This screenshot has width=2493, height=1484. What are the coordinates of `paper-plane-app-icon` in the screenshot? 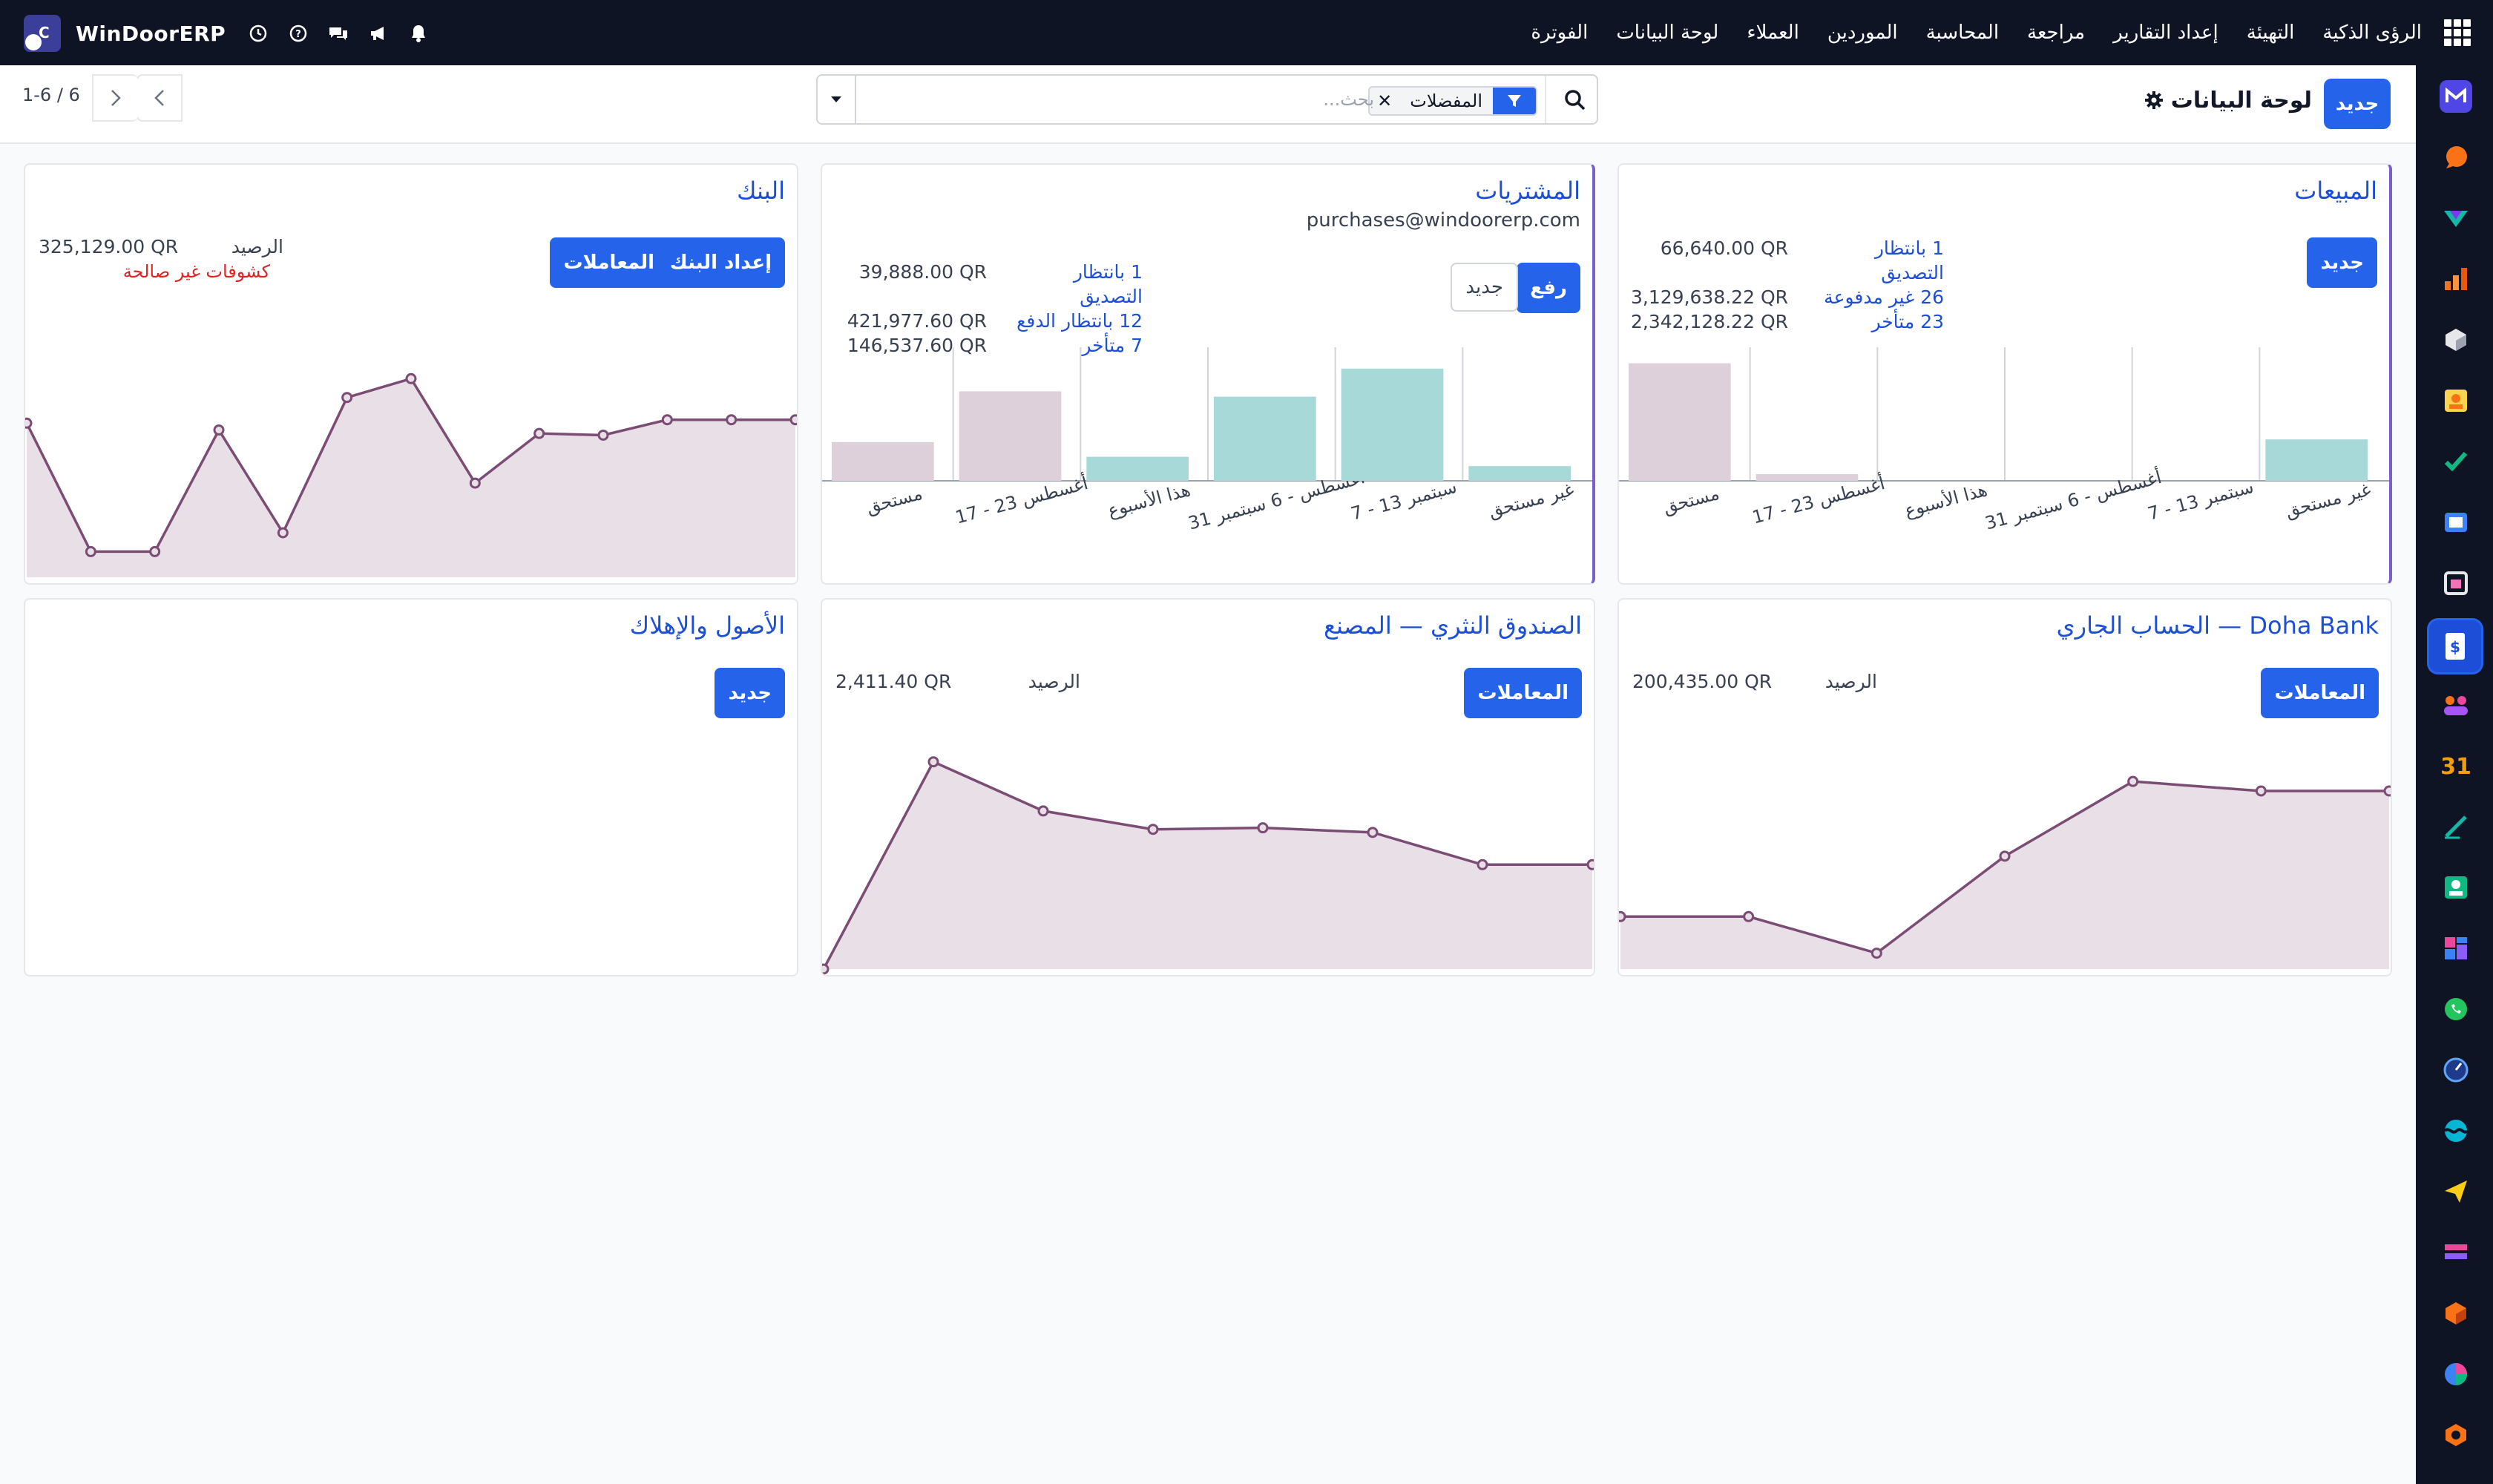 It's located at (2456, 1191).